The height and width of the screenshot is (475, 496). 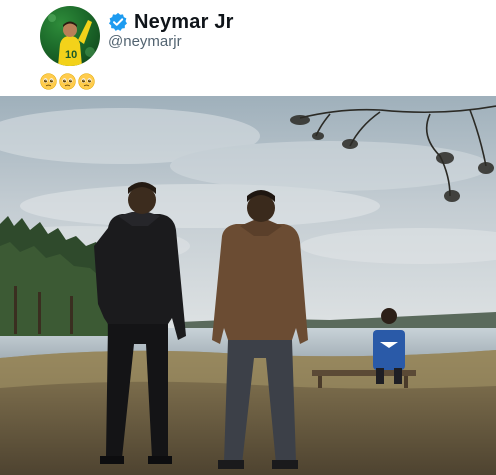 I want to click on avatar-image: 10, so click(x=71, y=40).